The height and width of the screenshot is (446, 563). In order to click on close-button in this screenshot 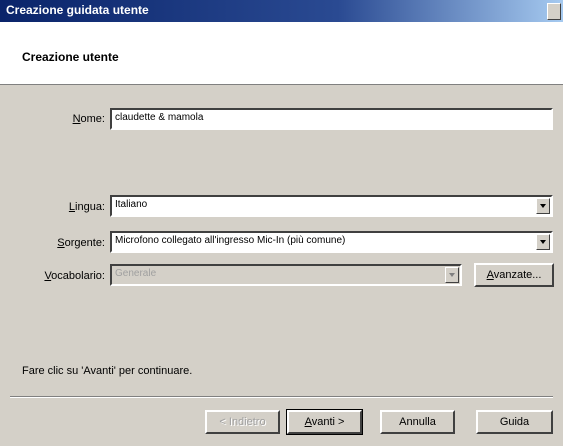, I will do `click(554, 11)`.